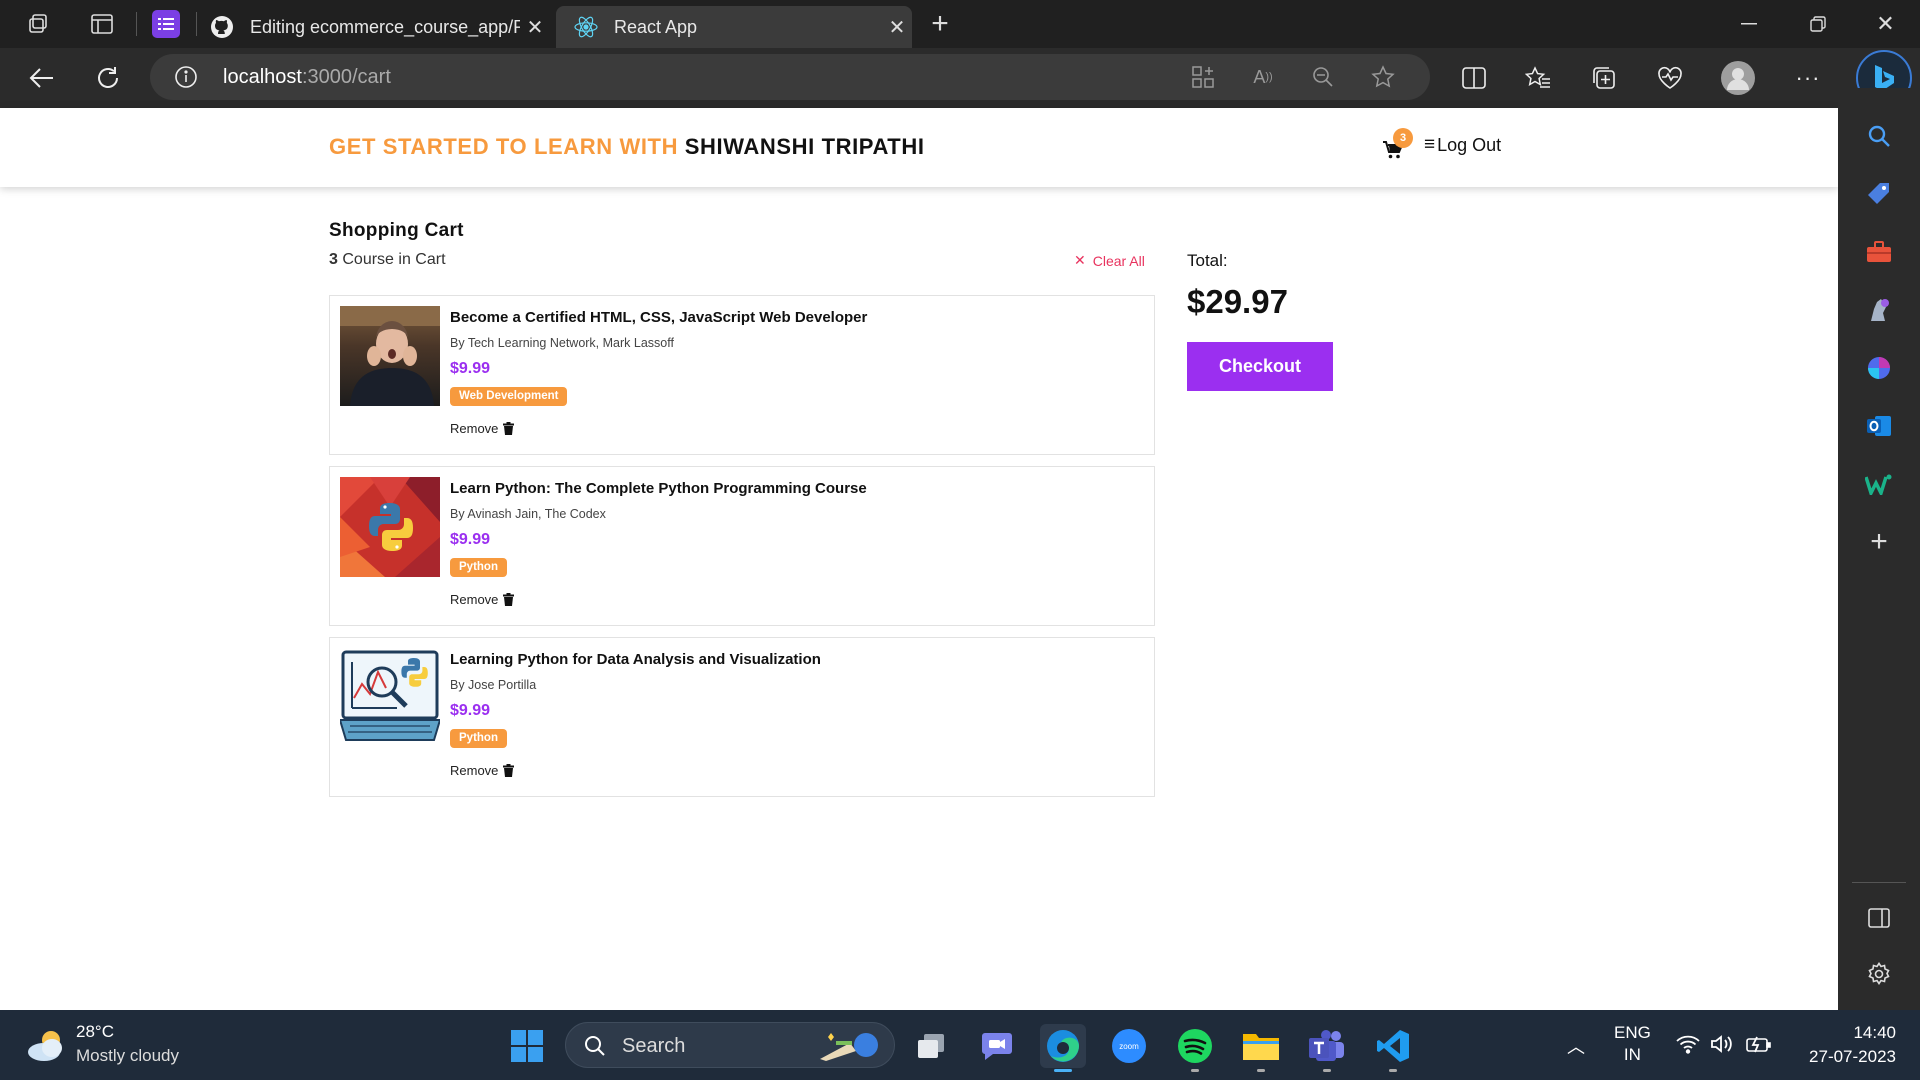 This screenshot has height=1080, width=1920. What do you see at coordinates (1738, 78) in the screenshot?
I see `profile-avatar-icon` at bounding box center [1738, 78].